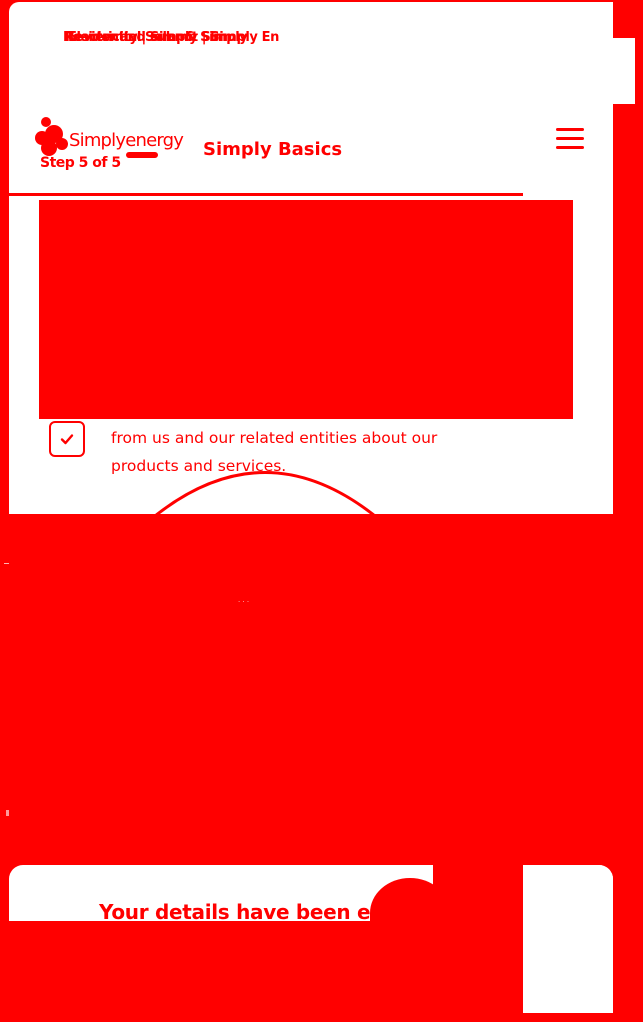 The height and width of the screenshot is (1022, 643). Describe the element at coordinates (266, 194) in the screenshot. I see `progress-bar` at that location.